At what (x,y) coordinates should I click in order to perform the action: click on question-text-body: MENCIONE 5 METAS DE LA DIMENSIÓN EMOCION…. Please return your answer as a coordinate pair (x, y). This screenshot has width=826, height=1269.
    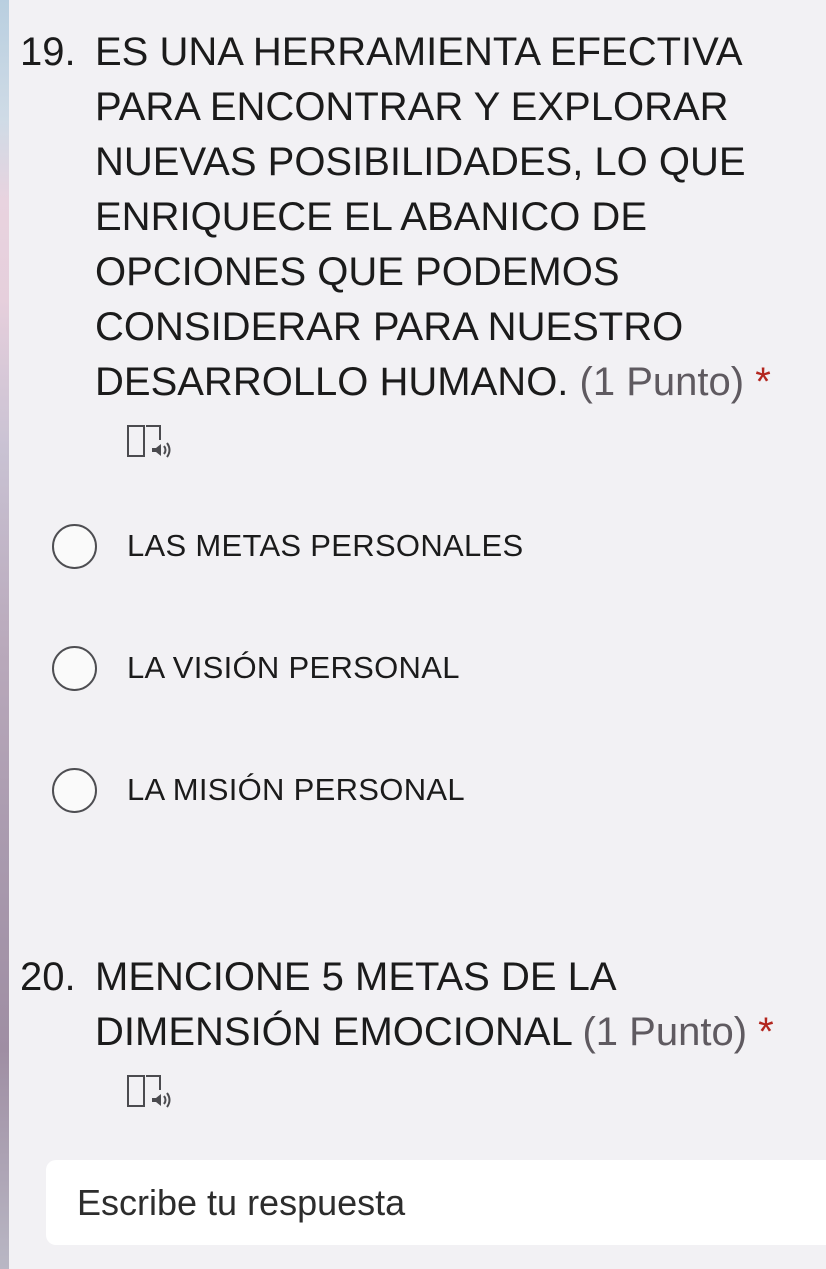
    Looking at the image, I should click on (355, 1004).